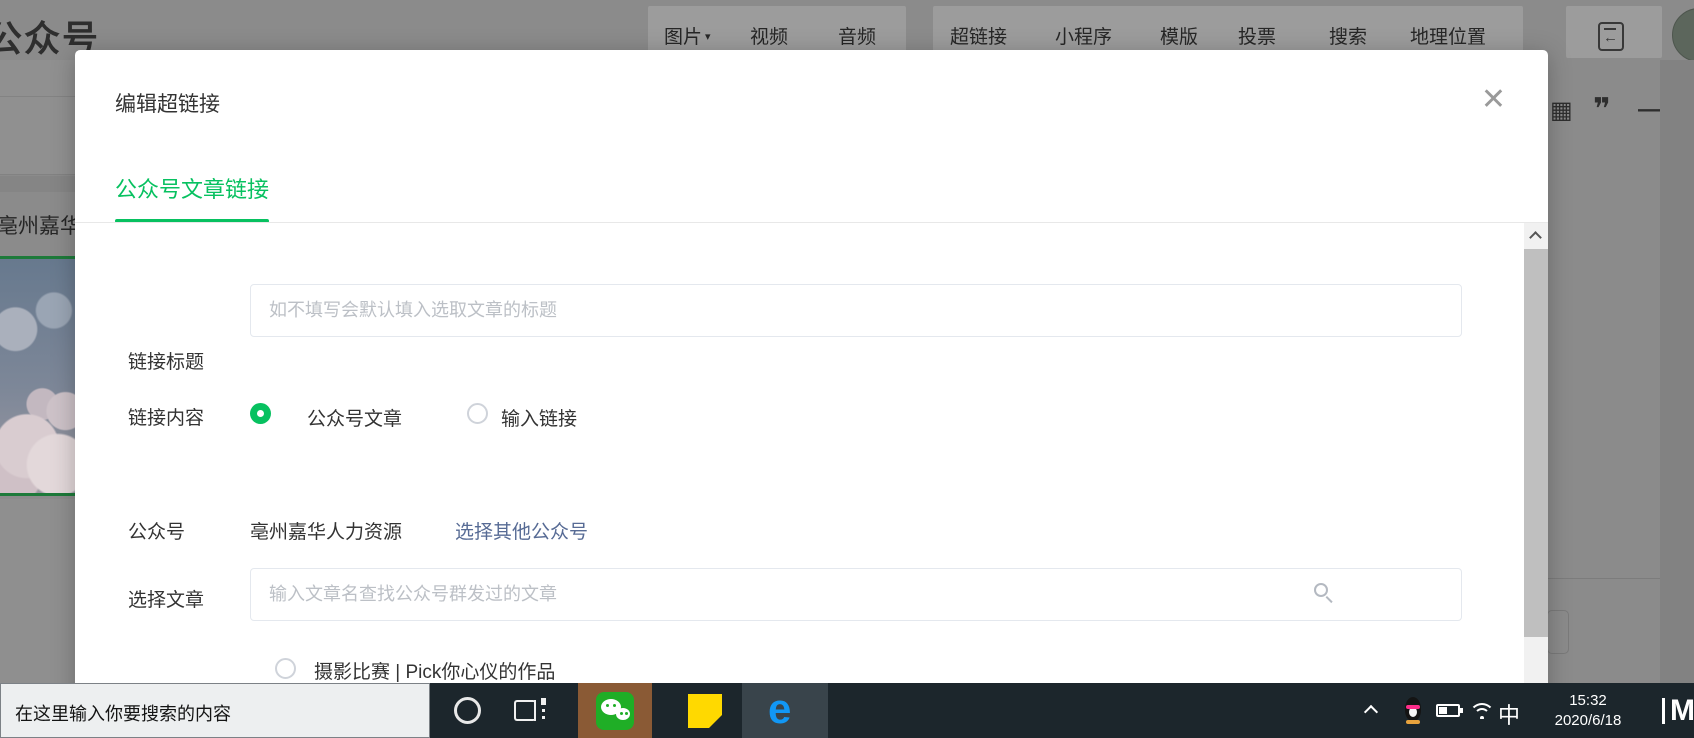 Image resolution: width=1694 pixels, height=738 pixels. I want to click on choose-other-account-link: 选择其他公众号, so click(521, 530).